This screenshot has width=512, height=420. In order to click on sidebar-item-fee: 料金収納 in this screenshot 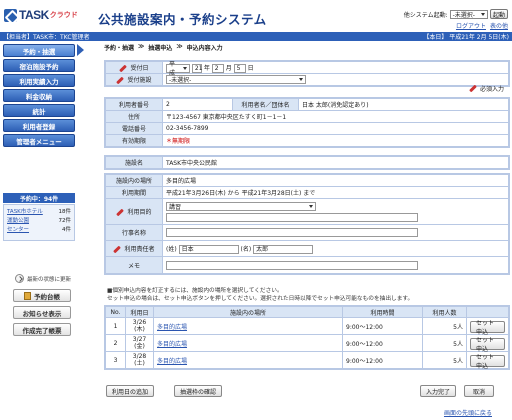, I will do `click(39, 95)`.